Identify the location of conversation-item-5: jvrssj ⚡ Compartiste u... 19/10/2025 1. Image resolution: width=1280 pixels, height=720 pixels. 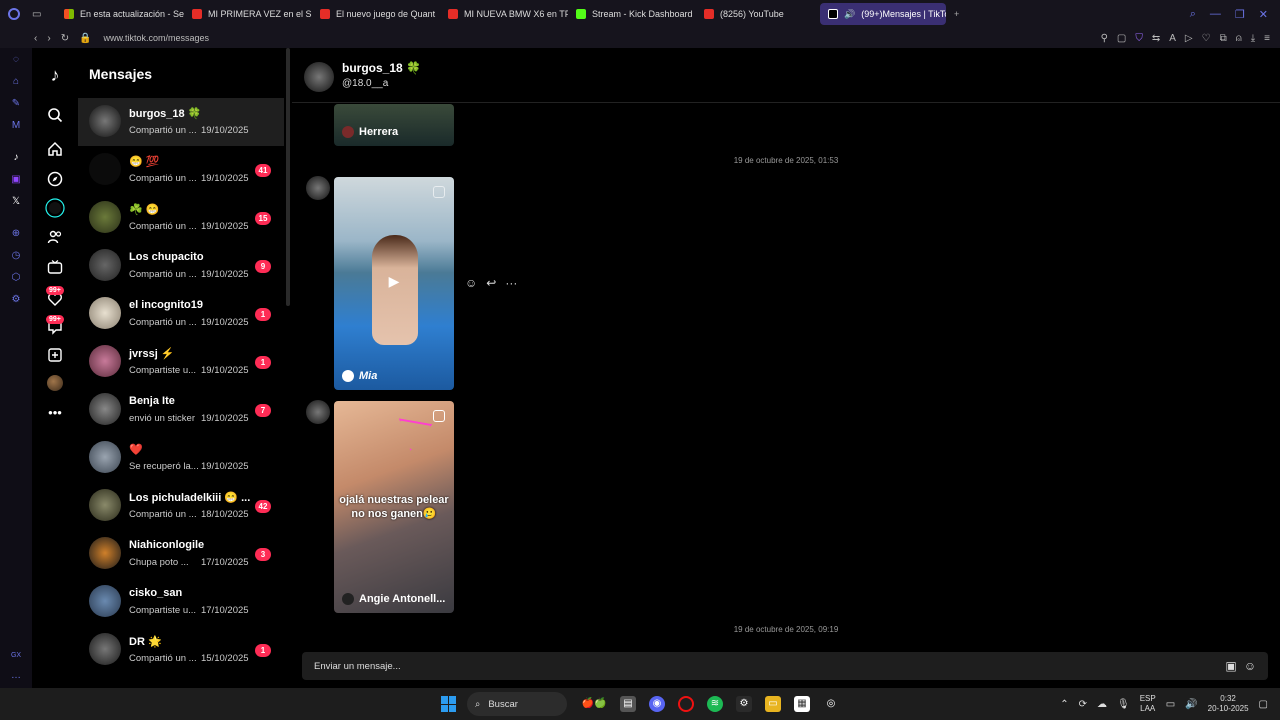
(181, 362).